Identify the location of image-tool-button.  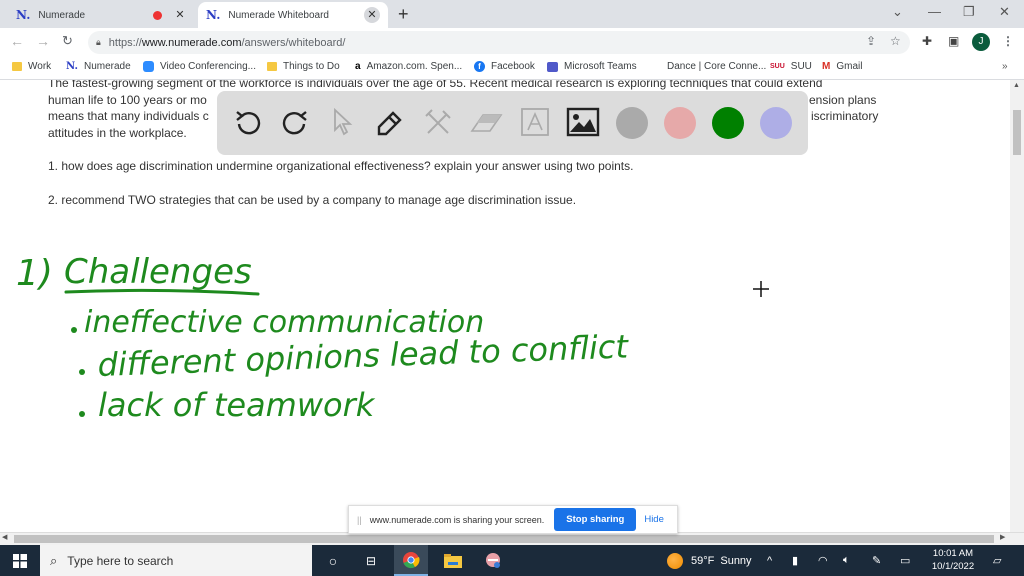
(583, 122).